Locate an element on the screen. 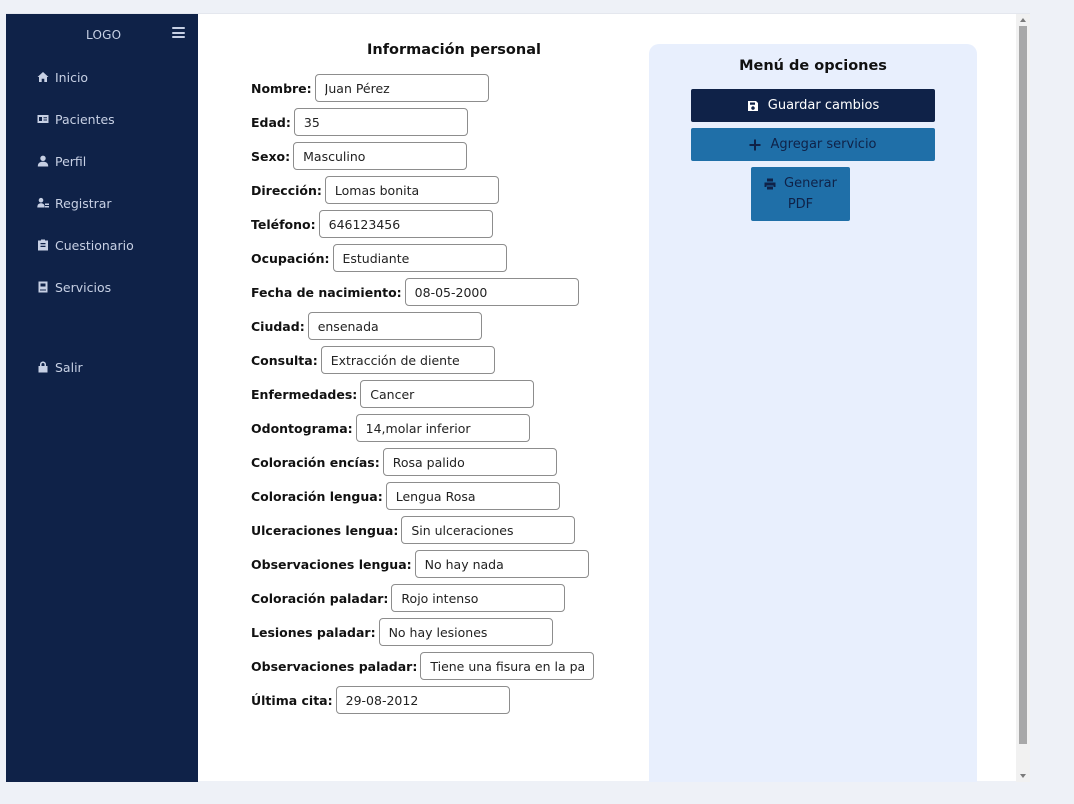  logo: LOGO is located at coordinates (104, 35).